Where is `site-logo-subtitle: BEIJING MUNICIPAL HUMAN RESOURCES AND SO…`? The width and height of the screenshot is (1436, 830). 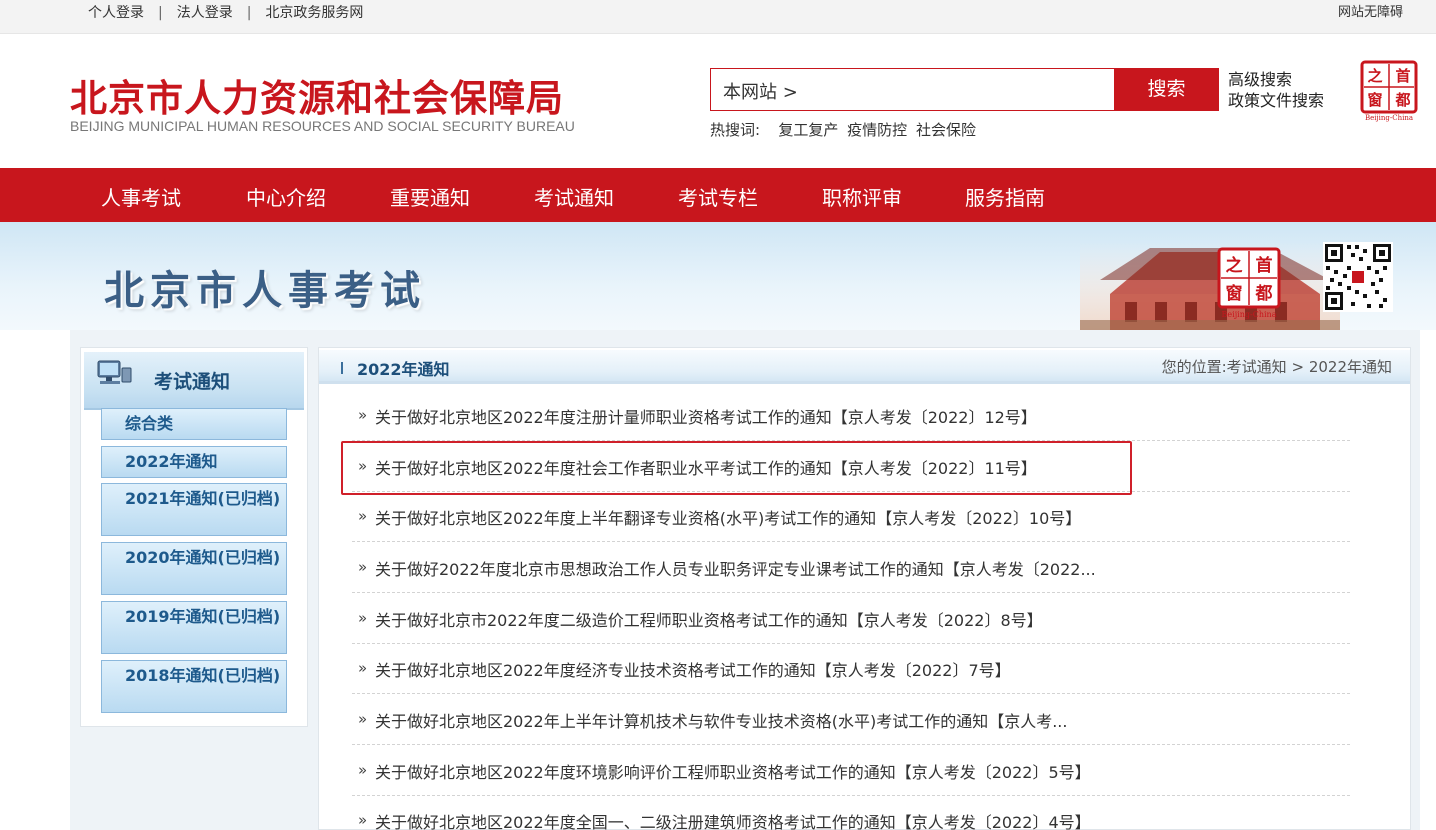 site-logo-subtitle: BEIJING MUNICIPAL HUMAN RESOURCES AND SO… is located at coordinates (322, 126).